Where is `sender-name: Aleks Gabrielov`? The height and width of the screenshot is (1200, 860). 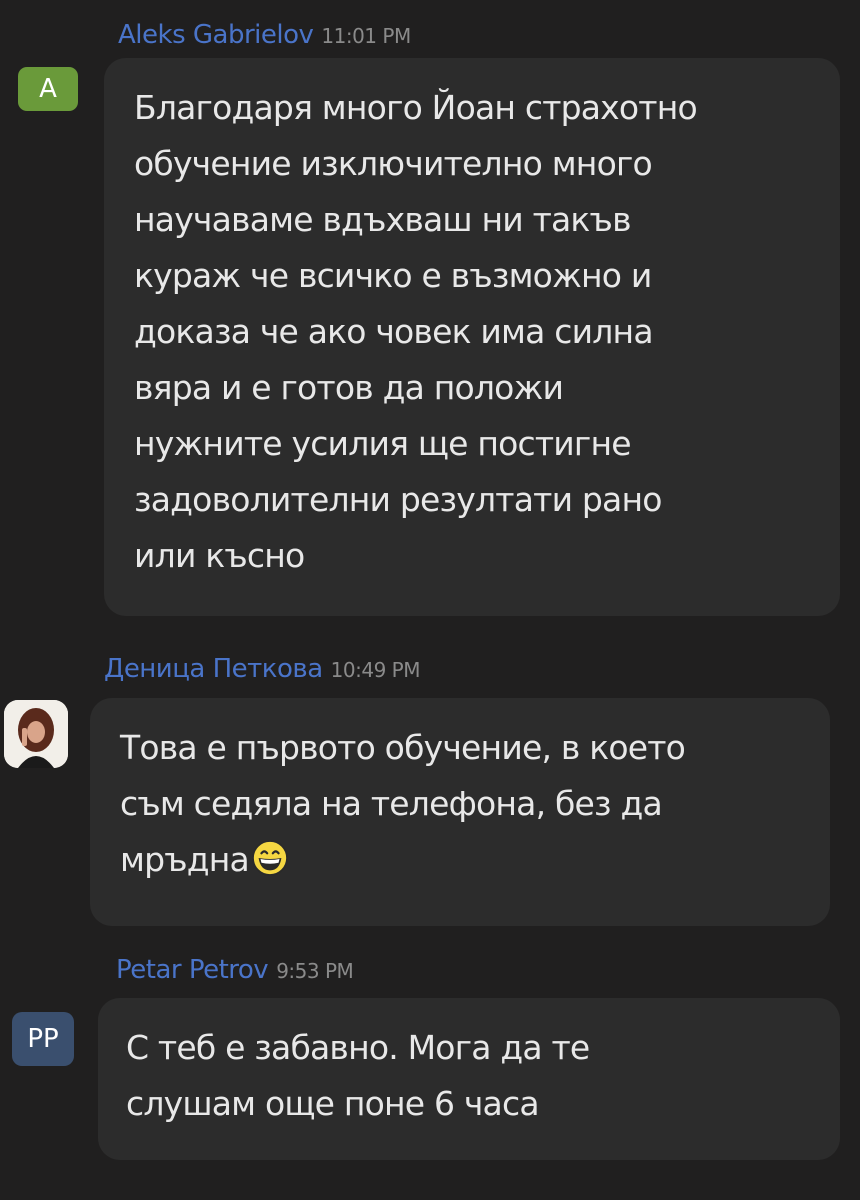 sender-name: Aleks Gabrielov is located at coordinates (216, 35).